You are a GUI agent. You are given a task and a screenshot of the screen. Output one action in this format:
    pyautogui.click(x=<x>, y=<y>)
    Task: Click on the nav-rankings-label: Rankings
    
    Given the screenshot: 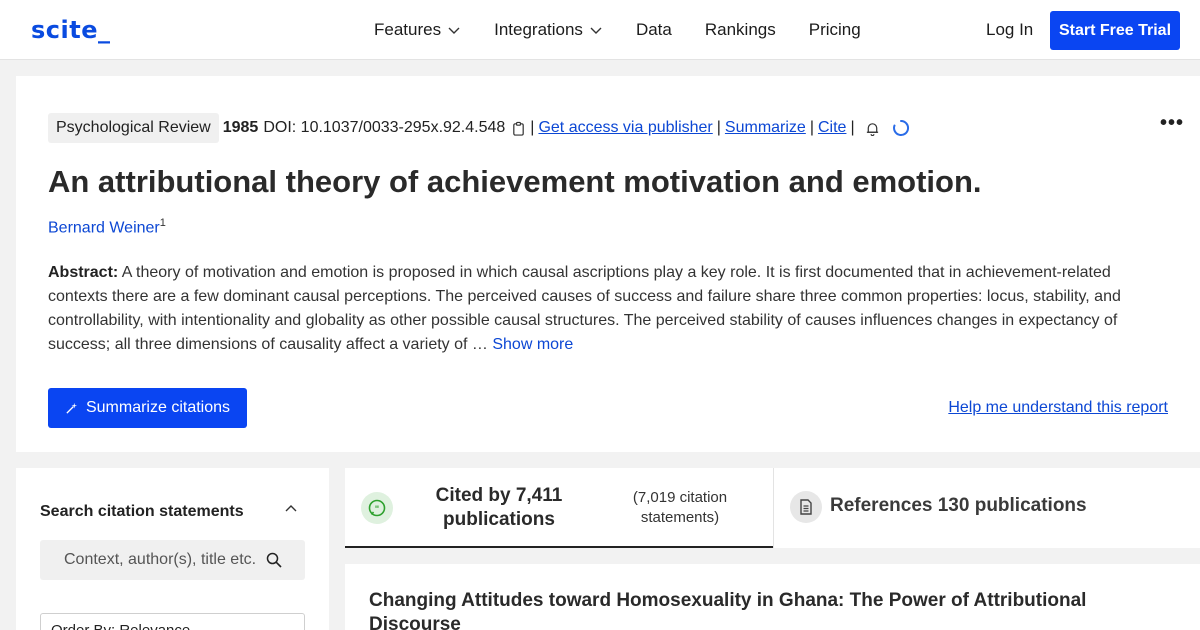 What is the action you would take?
    pyautogui.click(x=740, y=29)
    